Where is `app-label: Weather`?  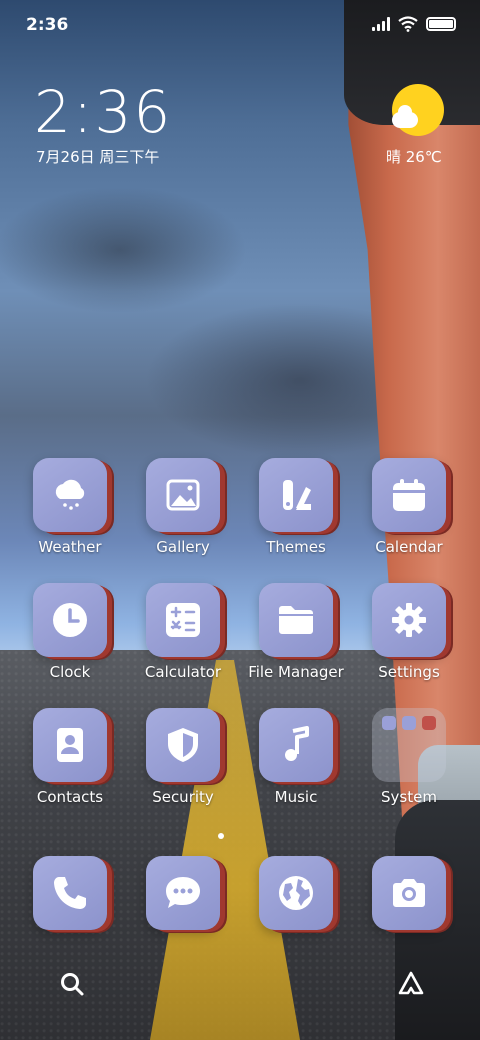
app-label: Weather is located at coordinates (70, 547).